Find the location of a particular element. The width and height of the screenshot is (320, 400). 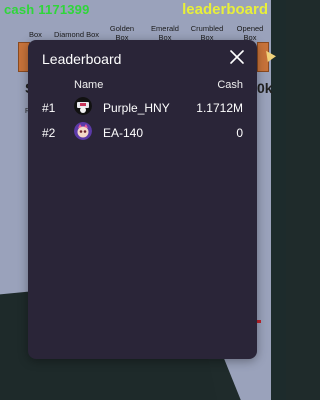

player-cash: 0 is located at coordinates (239, 133).